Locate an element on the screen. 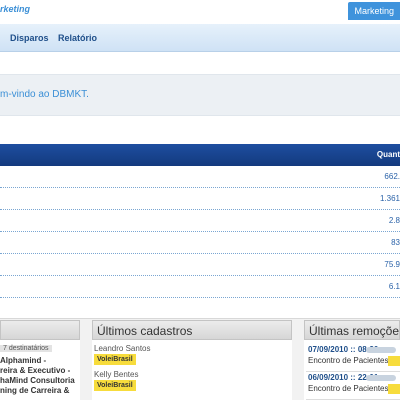 Image resolution: width=400 pixels, height=400 pixels. welcome-text: m-vindo ao DBMKT. is located at coordinates (44, 94).